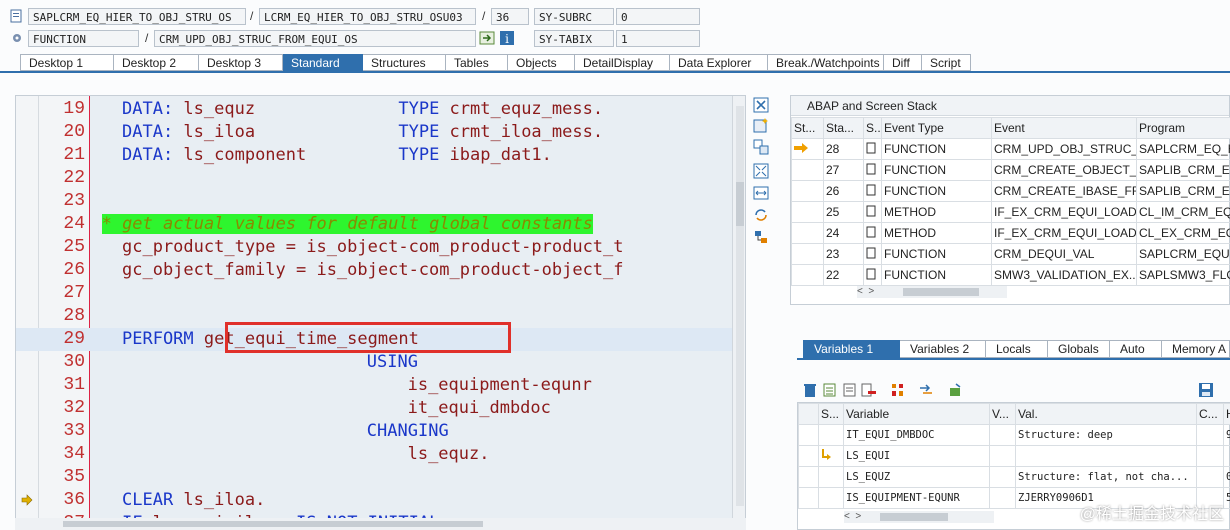 This screenshot has height=530, width=1230. Describe the element at coordinates (810, 390) in the screenshot. I see `delete-icon` at that location.